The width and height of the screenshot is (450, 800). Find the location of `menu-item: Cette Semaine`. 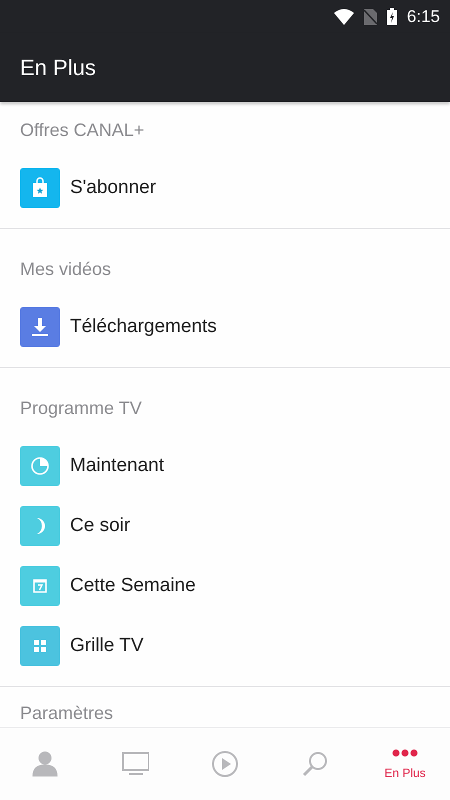

menu-item: Cette Semaine is located at coordinates (225, 586).